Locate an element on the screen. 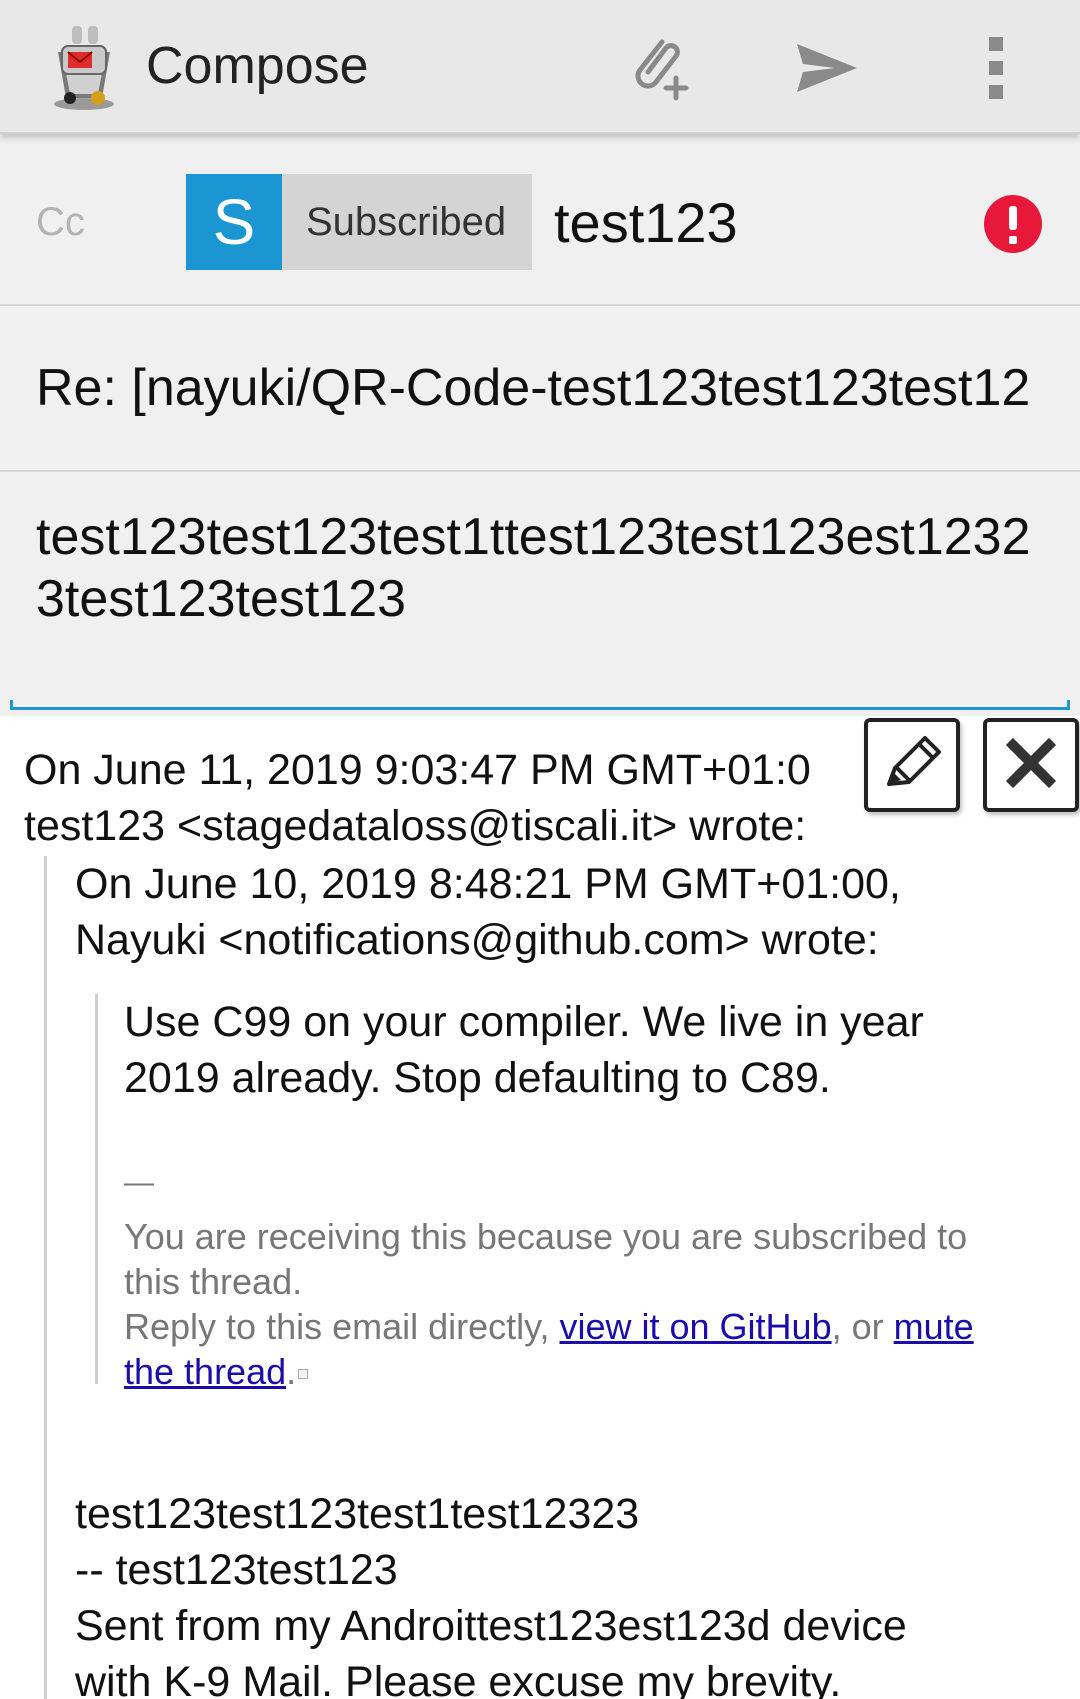  action-bar: Compose is located at coordinates (540, 67).